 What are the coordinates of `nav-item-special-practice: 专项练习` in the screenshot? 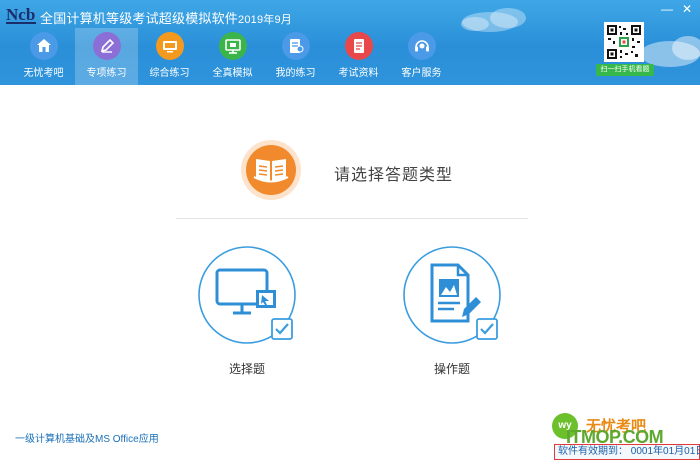 It's located at (106, 56).